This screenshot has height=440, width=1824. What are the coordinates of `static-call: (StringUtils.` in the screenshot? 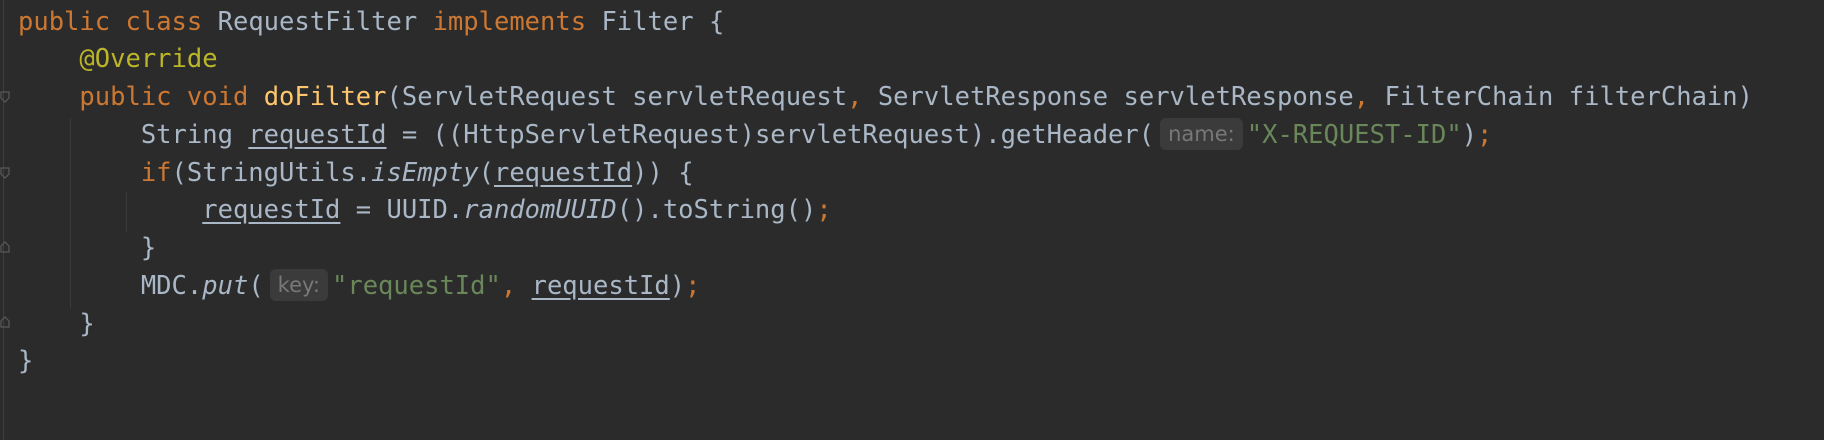 It's located at (271, 173).